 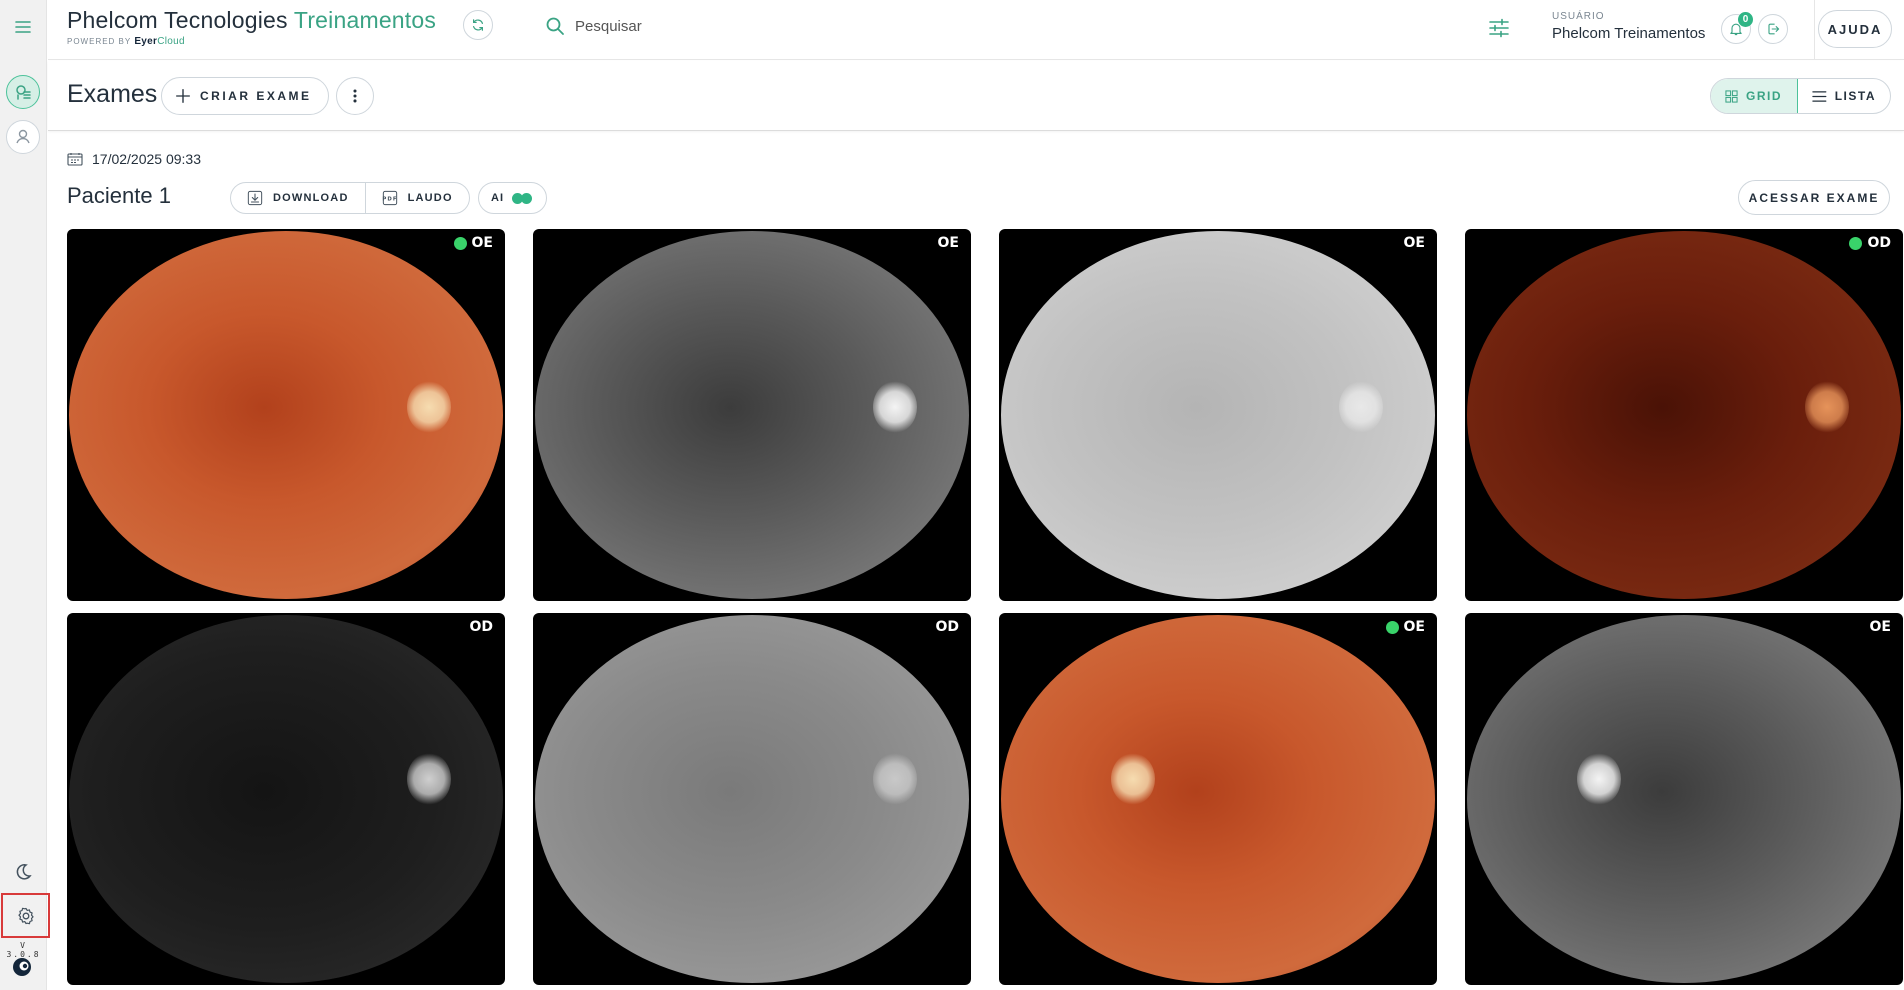 I want to click on view-list-button: LISTA, so click(x=1844, y=96).